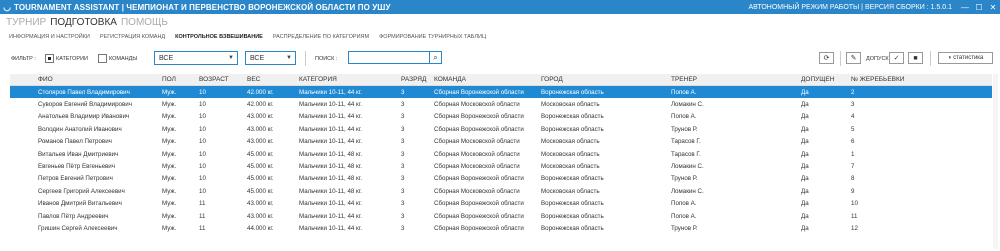 This screenshot has width=1000, height=251. What do you see at coordinates (995, 161) in the screenshot?
I see `vertical-scrollbar` at bounding box center [995, 161].